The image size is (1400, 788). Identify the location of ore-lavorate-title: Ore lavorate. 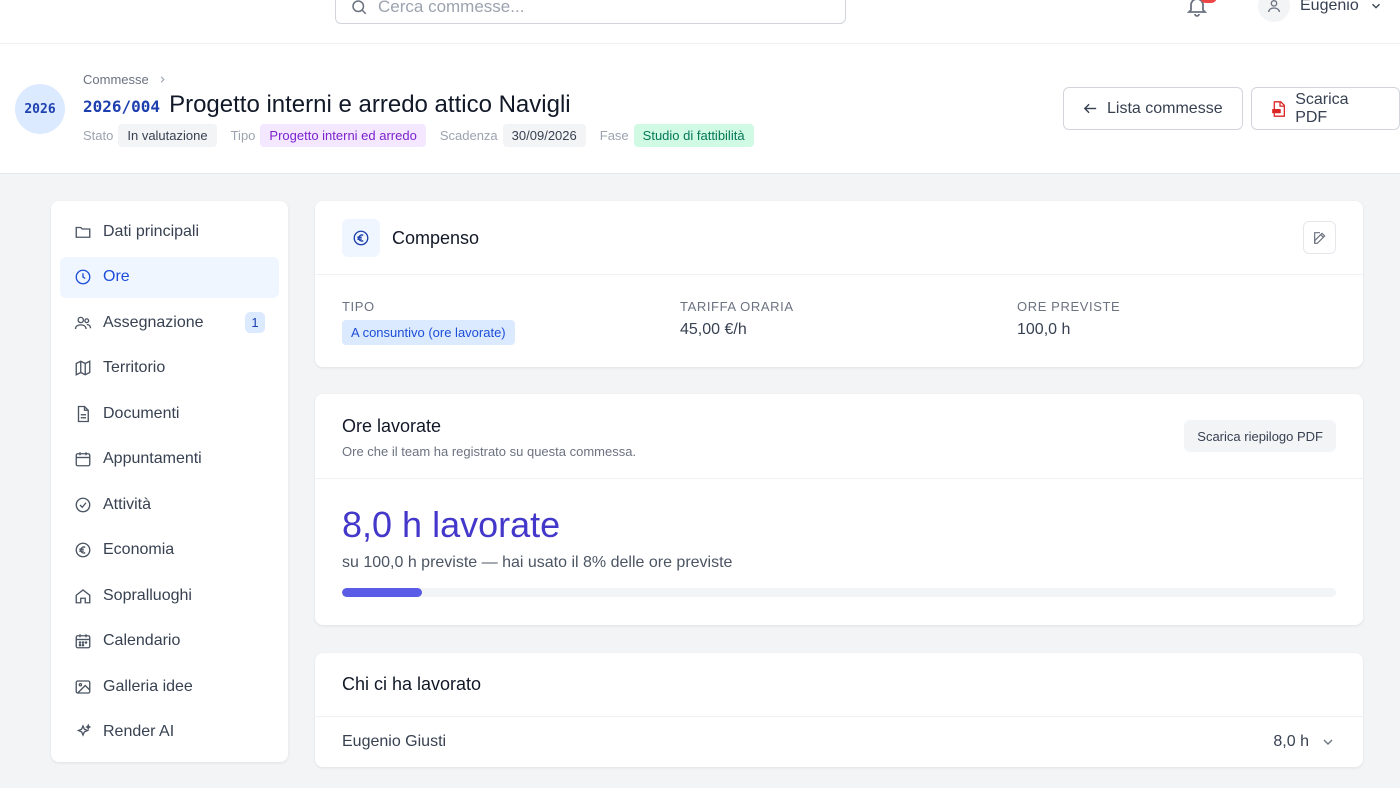
(392, 426).